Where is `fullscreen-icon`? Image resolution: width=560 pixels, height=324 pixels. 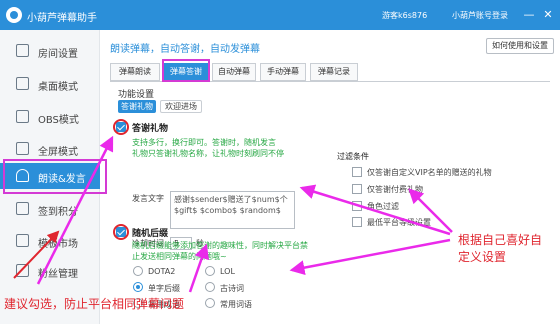
fullscreen-icon is located at coordinates (22, 148).